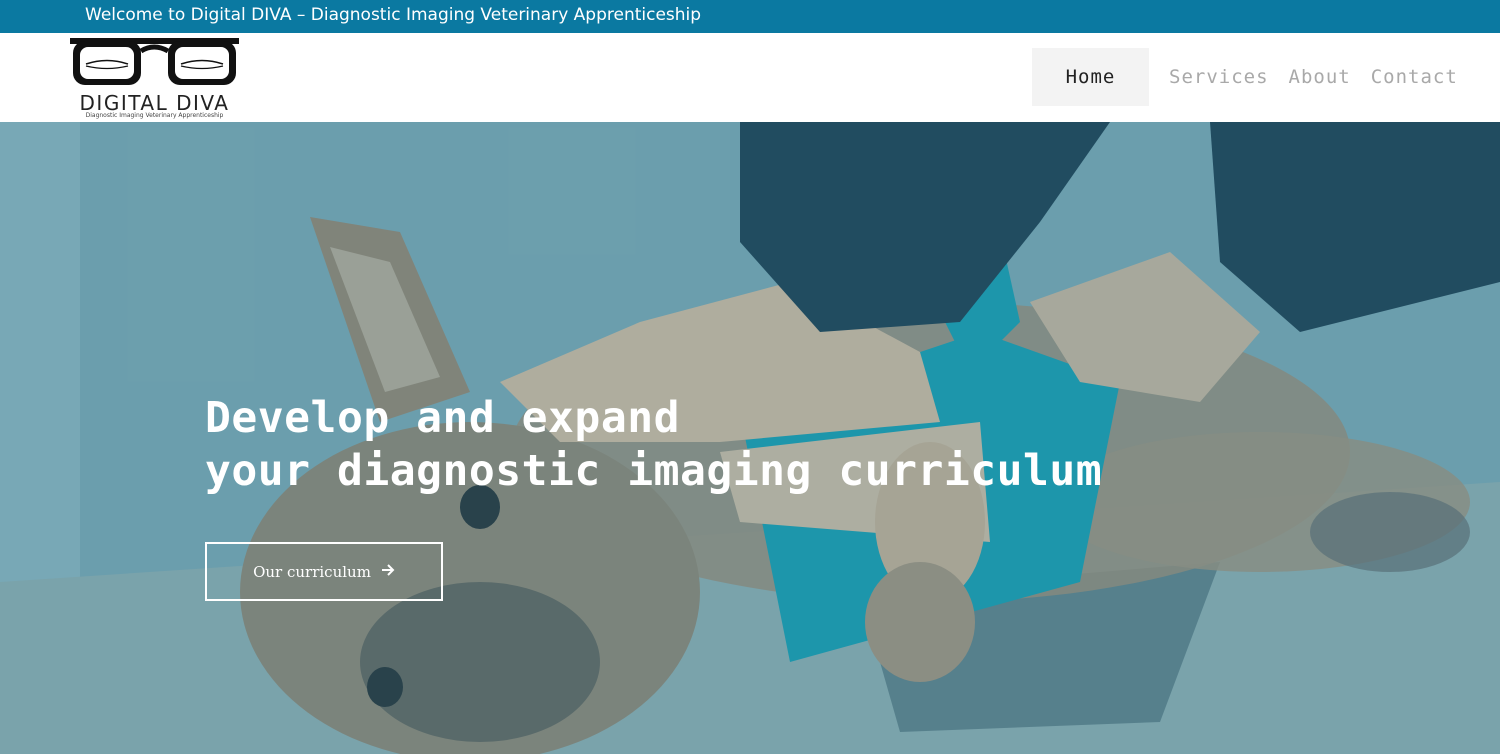  What do you see at coordinates (1219, 77) in the screenshot?
I see `nav-item-services: Services` at bounding box center [1219, 77].